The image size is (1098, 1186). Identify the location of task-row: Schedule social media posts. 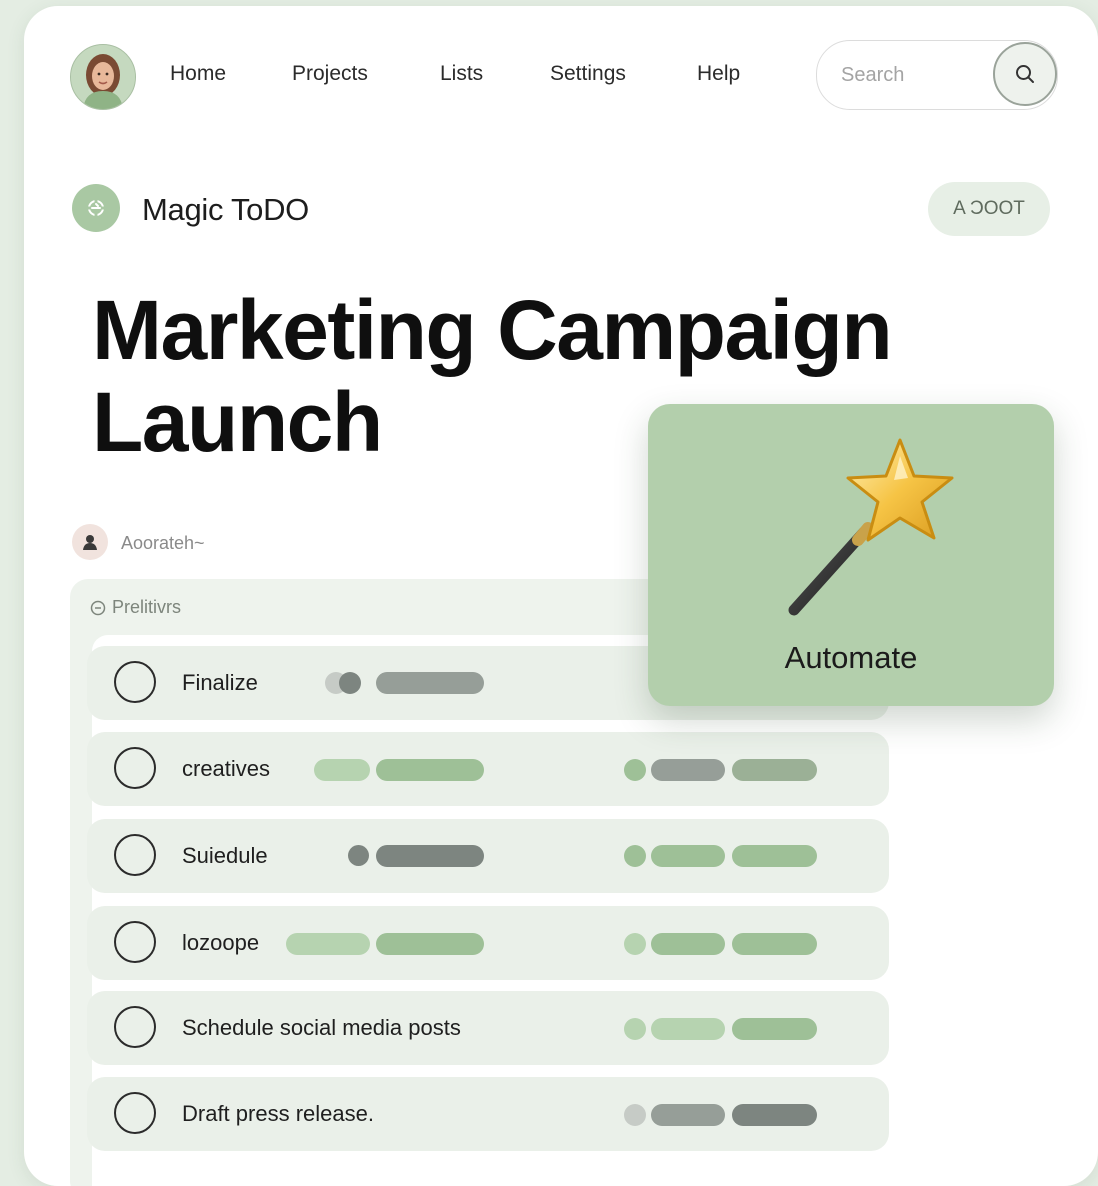
(488, 1028).